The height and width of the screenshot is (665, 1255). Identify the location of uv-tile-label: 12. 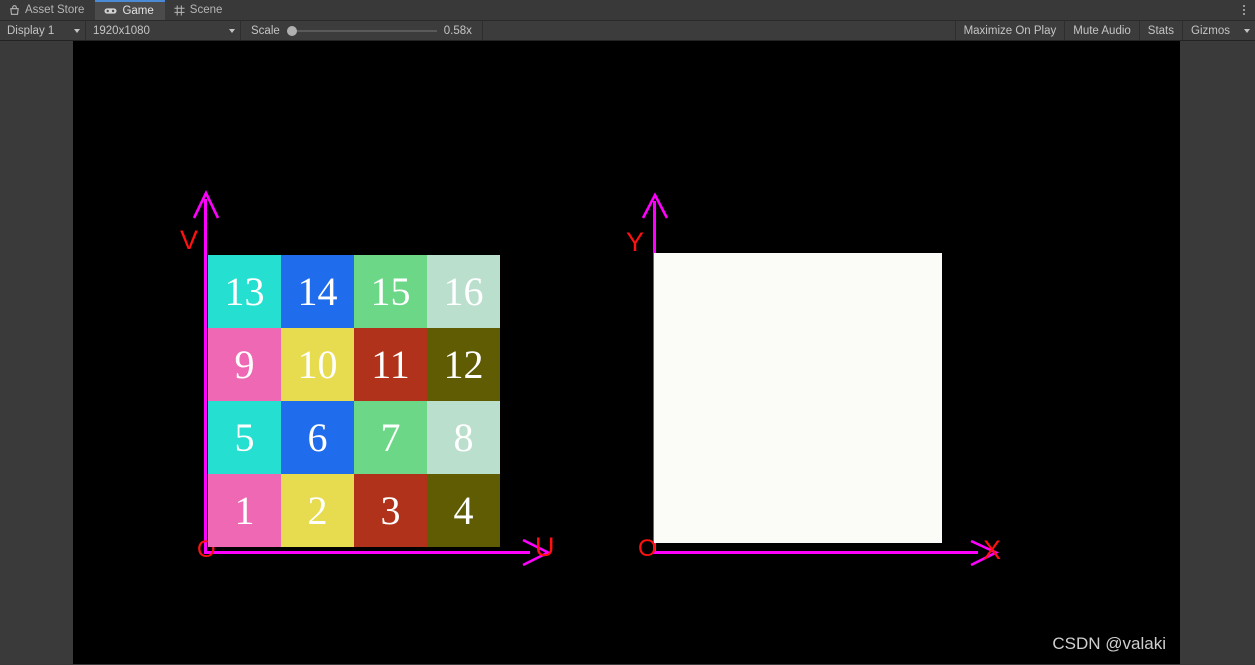
(463, 364).